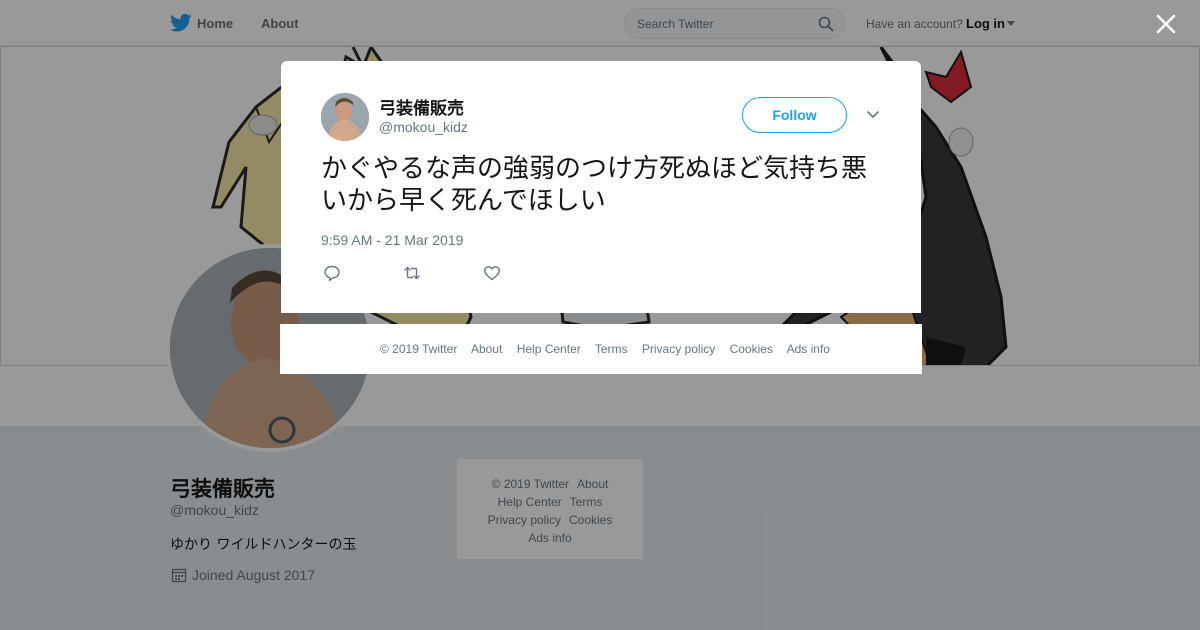 The width and height of the screenshot is (1200, 630). Describe the element at coordinates (392, 240) in the screenshot. I see `tweet-timestamp: 9:59 AM - 21 Mar 2019` at that location.